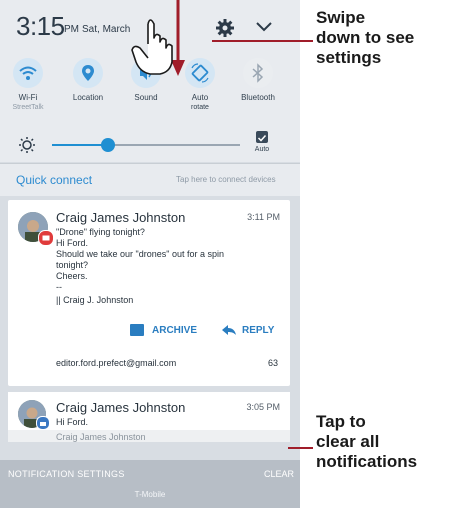  What do you see at coordinates (349, 57) in the screenshot?
I see `swipe-callout-line-3: settings` at bounding box center [349, 57].